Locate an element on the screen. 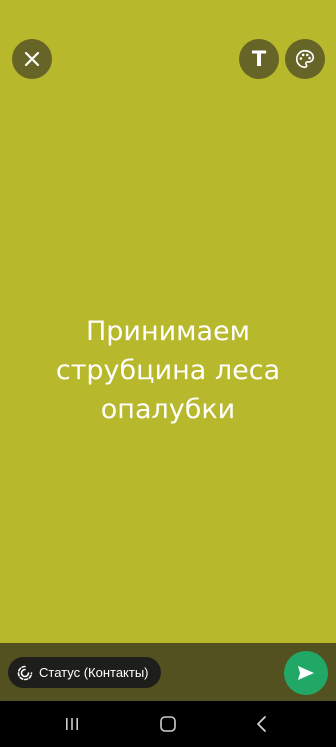 The width and height of the screenshot is (336, 747). home-icon is located at coordinates (168, 724).